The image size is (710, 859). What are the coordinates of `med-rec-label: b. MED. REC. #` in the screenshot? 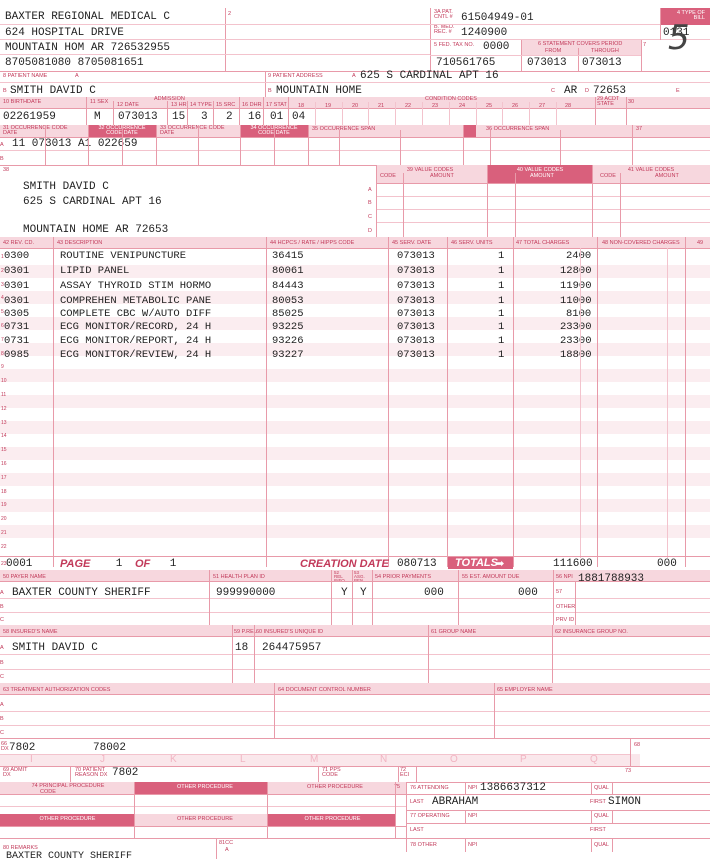 It's located at (444, 29).